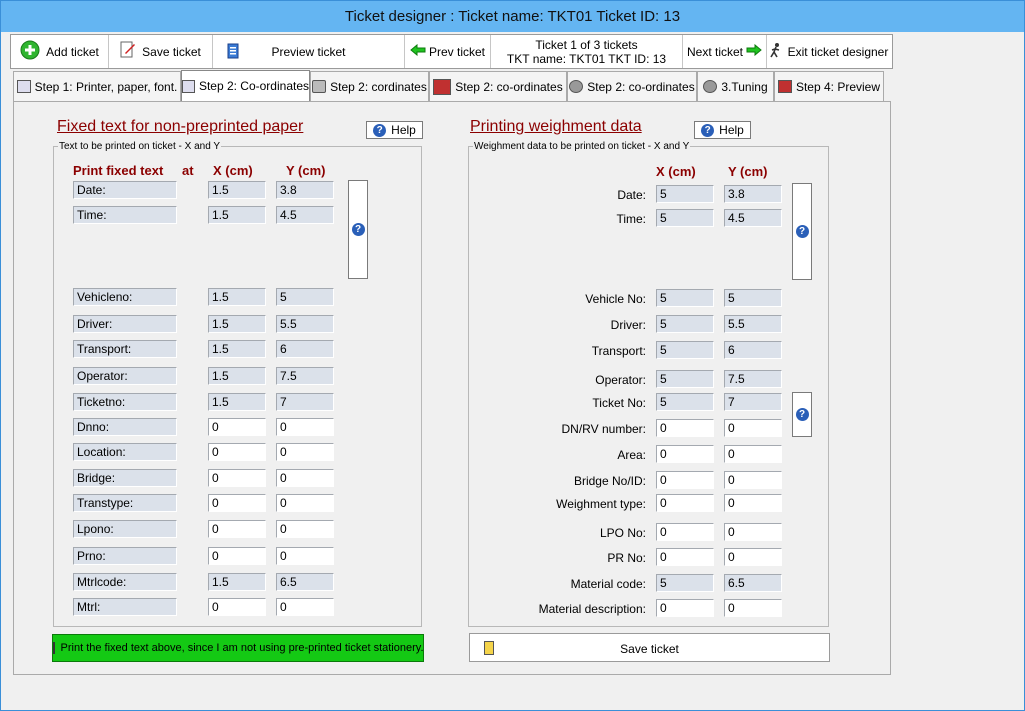 The height and width of the screenshot is (711, 1025). Describe the element at coordinates (125, 402) in the screenshot. I see `fixed-text-label-field: Ticketno:` at that location.